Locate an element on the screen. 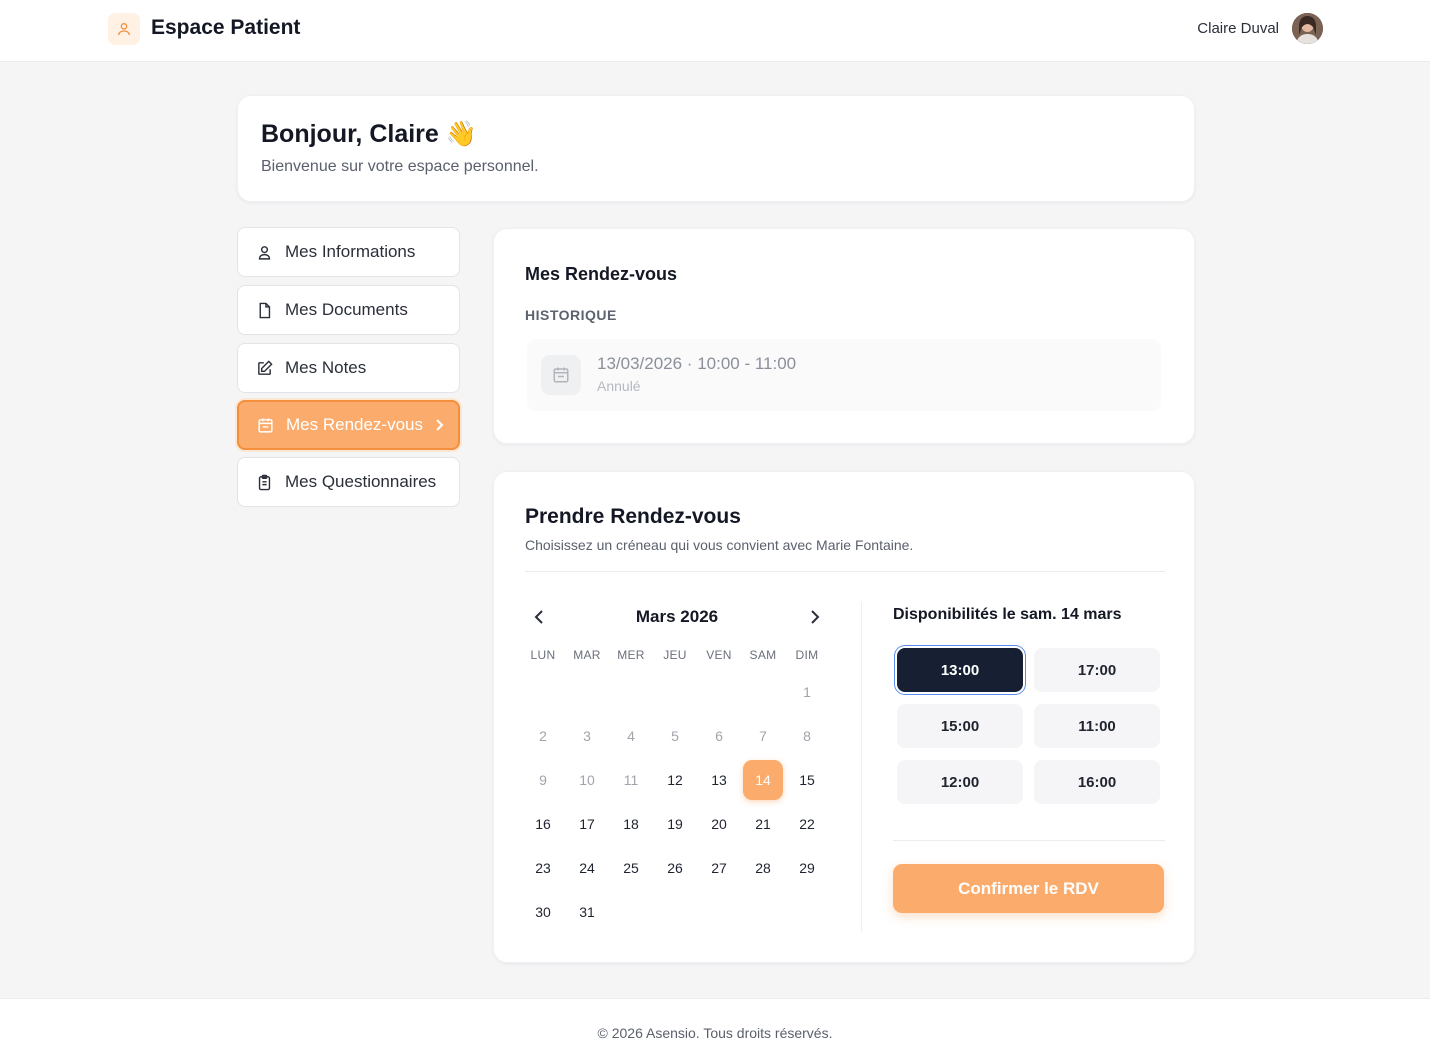 This screenshot has height=1063, width=1430. calendar-day: 26 is located at coordinates (675, 868).